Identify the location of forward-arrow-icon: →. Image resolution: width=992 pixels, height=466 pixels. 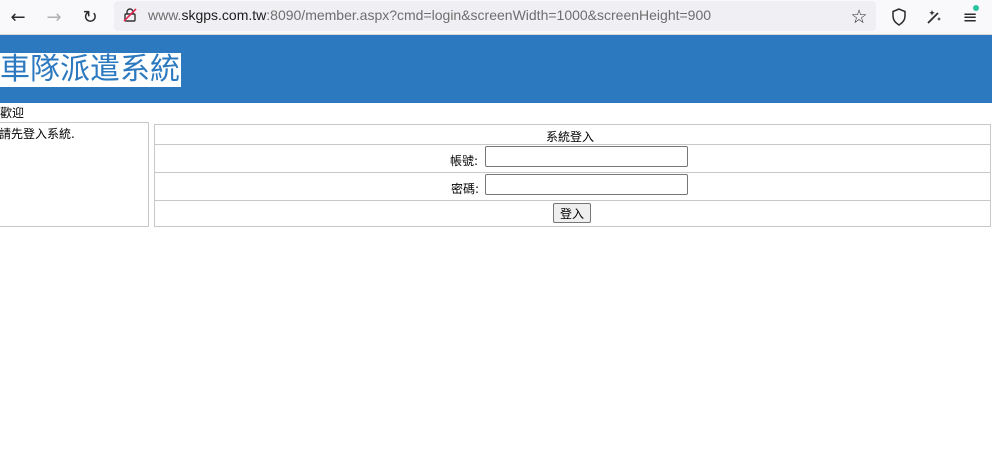
(54, 17).